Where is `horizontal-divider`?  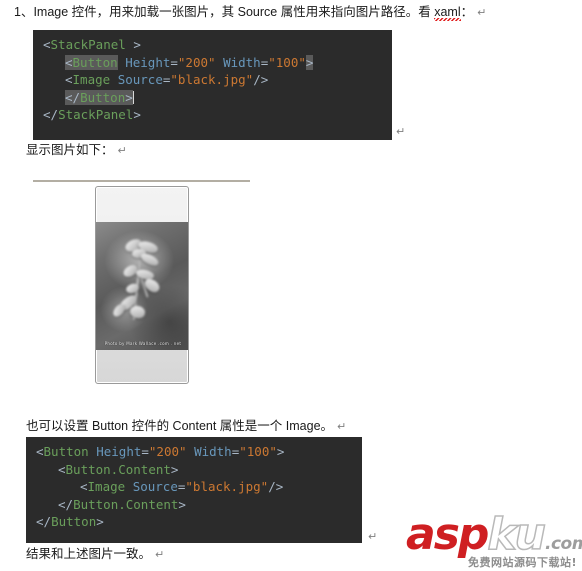
horizontal-divider is located at coordinates (141, 181).